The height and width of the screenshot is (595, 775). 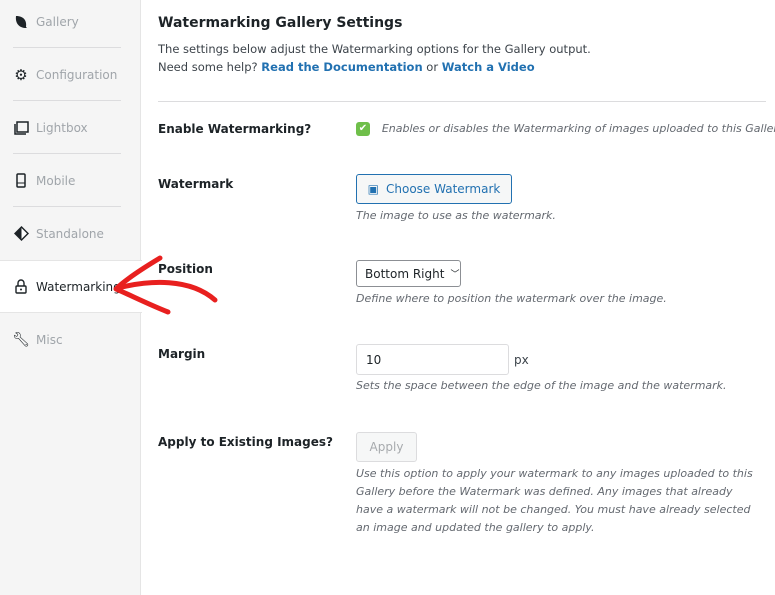 What do you see at coordinates (70, 339) in the screenshot?
I see `sidebar-item-misc: 🔧︎ Misc` at bounding box center [70, 339].